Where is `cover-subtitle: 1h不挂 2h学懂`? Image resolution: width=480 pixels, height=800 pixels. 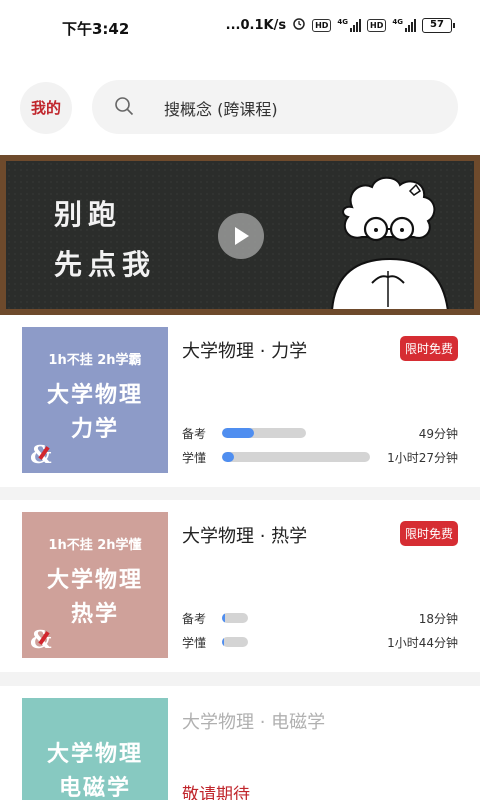 cover-subtitle: 1h不挂 2h学懂 is located at coordinates (95, 545).